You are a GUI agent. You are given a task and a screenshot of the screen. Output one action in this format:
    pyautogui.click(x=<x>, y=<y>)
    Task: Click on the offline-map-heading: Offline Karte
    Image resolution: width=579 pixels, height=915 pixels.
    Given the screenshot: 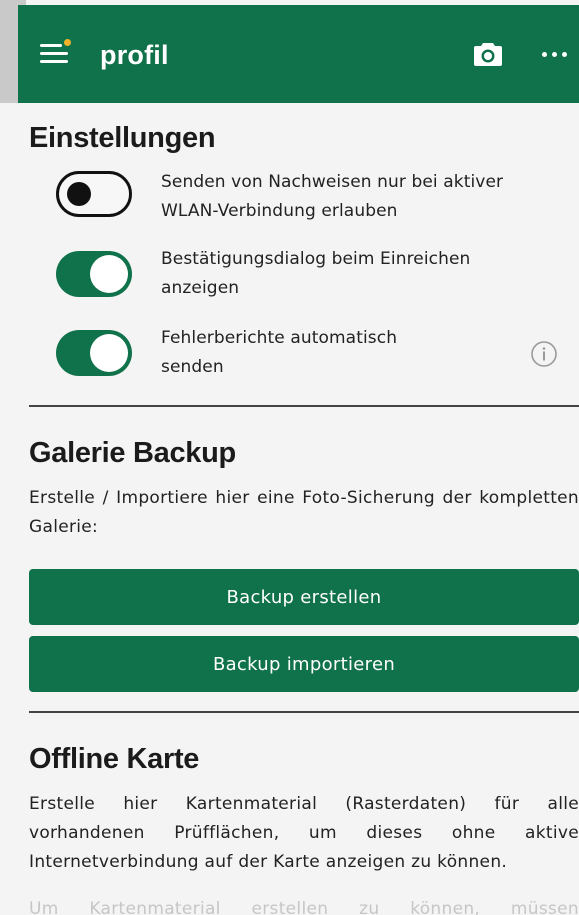 What is the action you would take?
    pyautogui.click(x=114, y=759)
    